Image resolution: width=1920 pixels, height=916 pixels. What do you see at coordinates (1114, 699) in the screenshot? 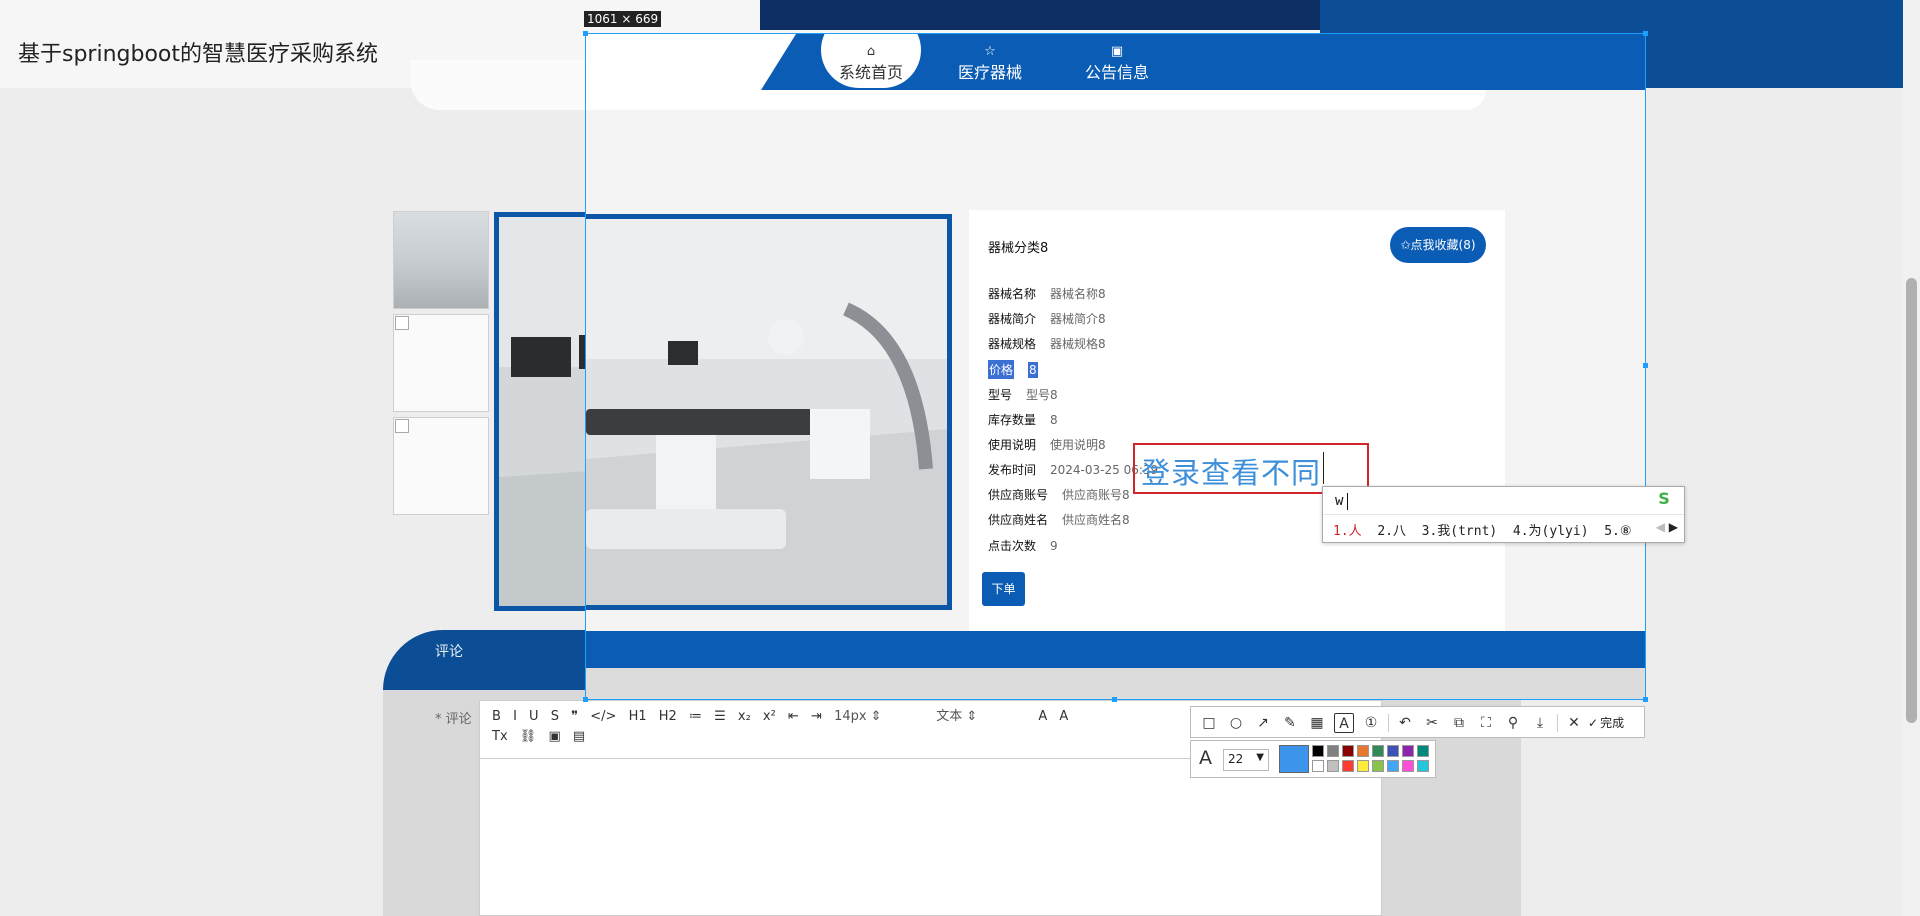
I see `capture-handle-b` at bounding box center [1114, 699].